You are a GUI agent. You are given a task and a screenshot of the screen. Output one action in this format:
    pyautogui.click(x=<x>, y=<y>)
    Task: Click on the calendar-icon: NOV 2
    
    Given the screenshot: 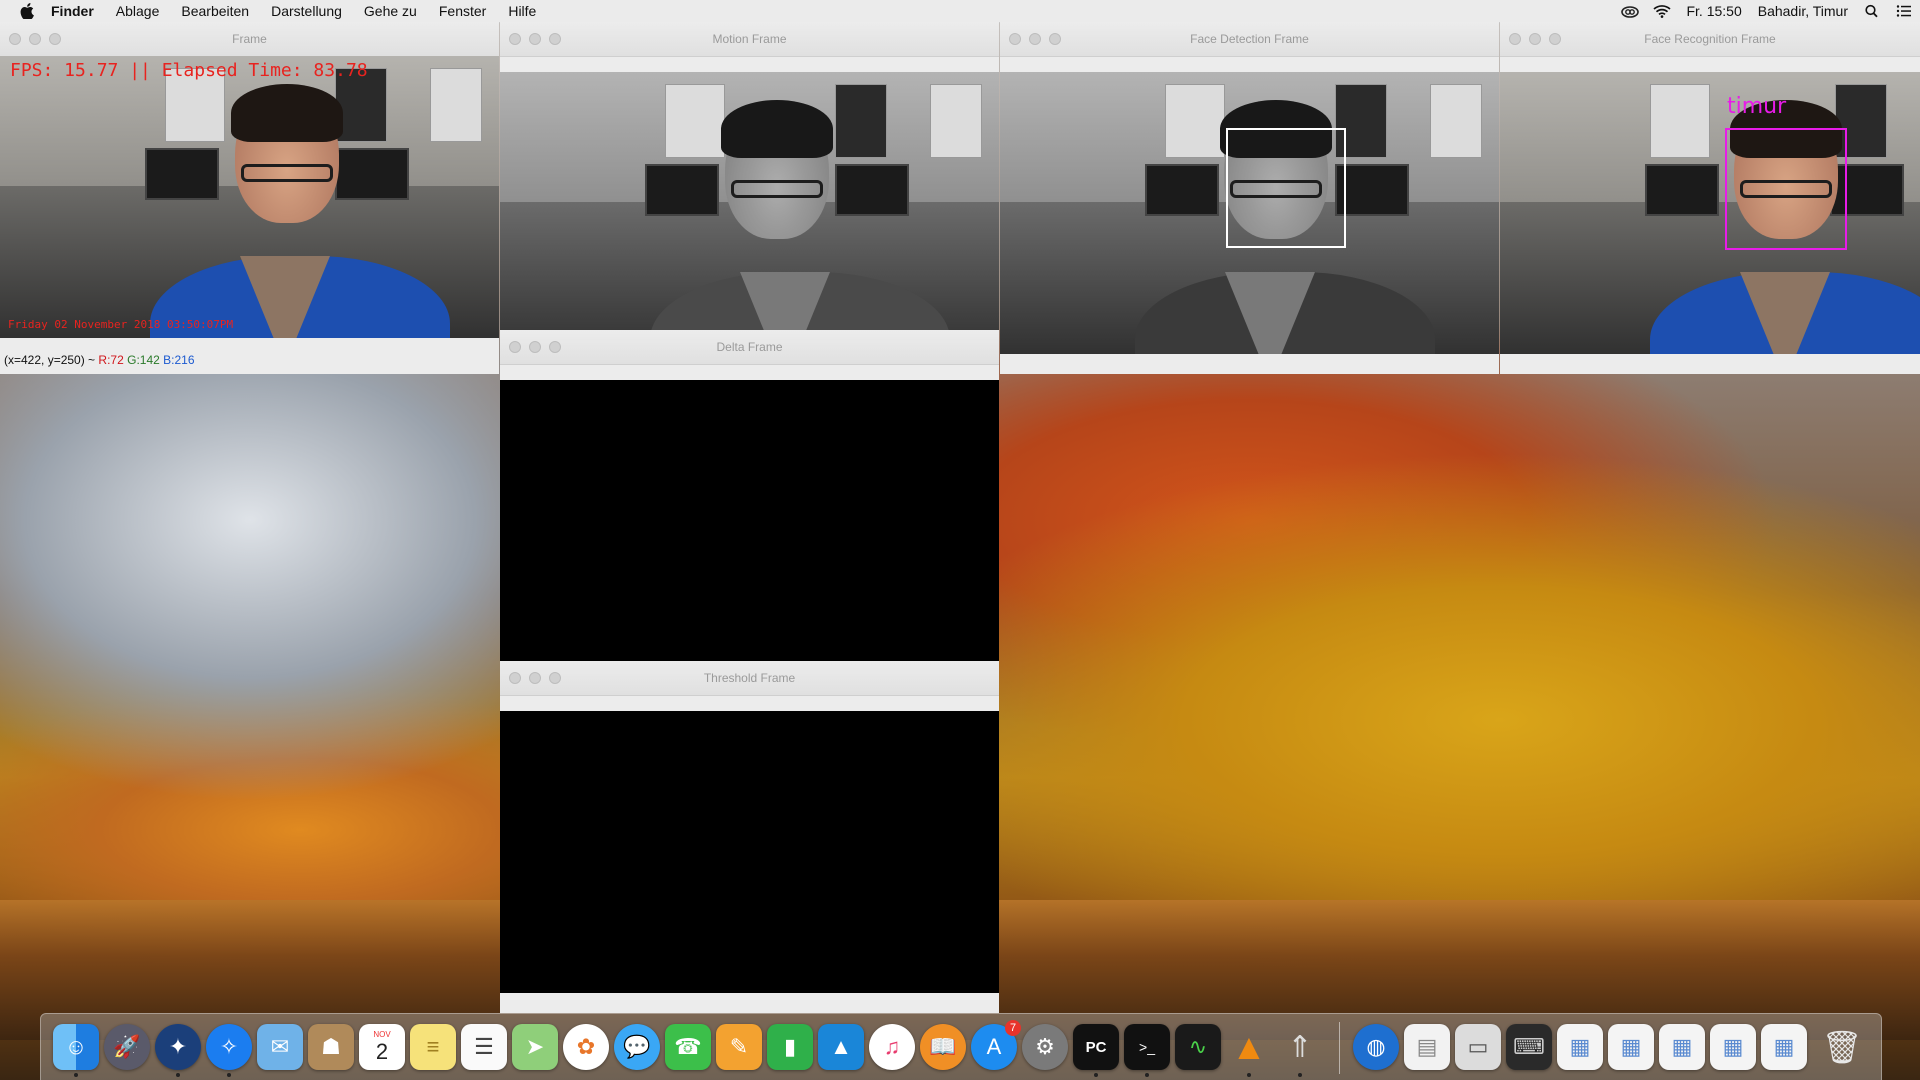 What is the action you would take?
    pyautogui.click(x=382, y=1047)
    